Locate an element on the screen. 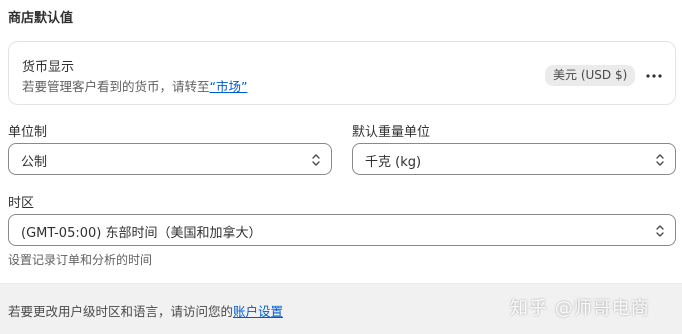 The image size is (682, 334). footer-text-prefix: 若要更改用户级时区和语言，请访问您的 is located at coordinates (121, 311).